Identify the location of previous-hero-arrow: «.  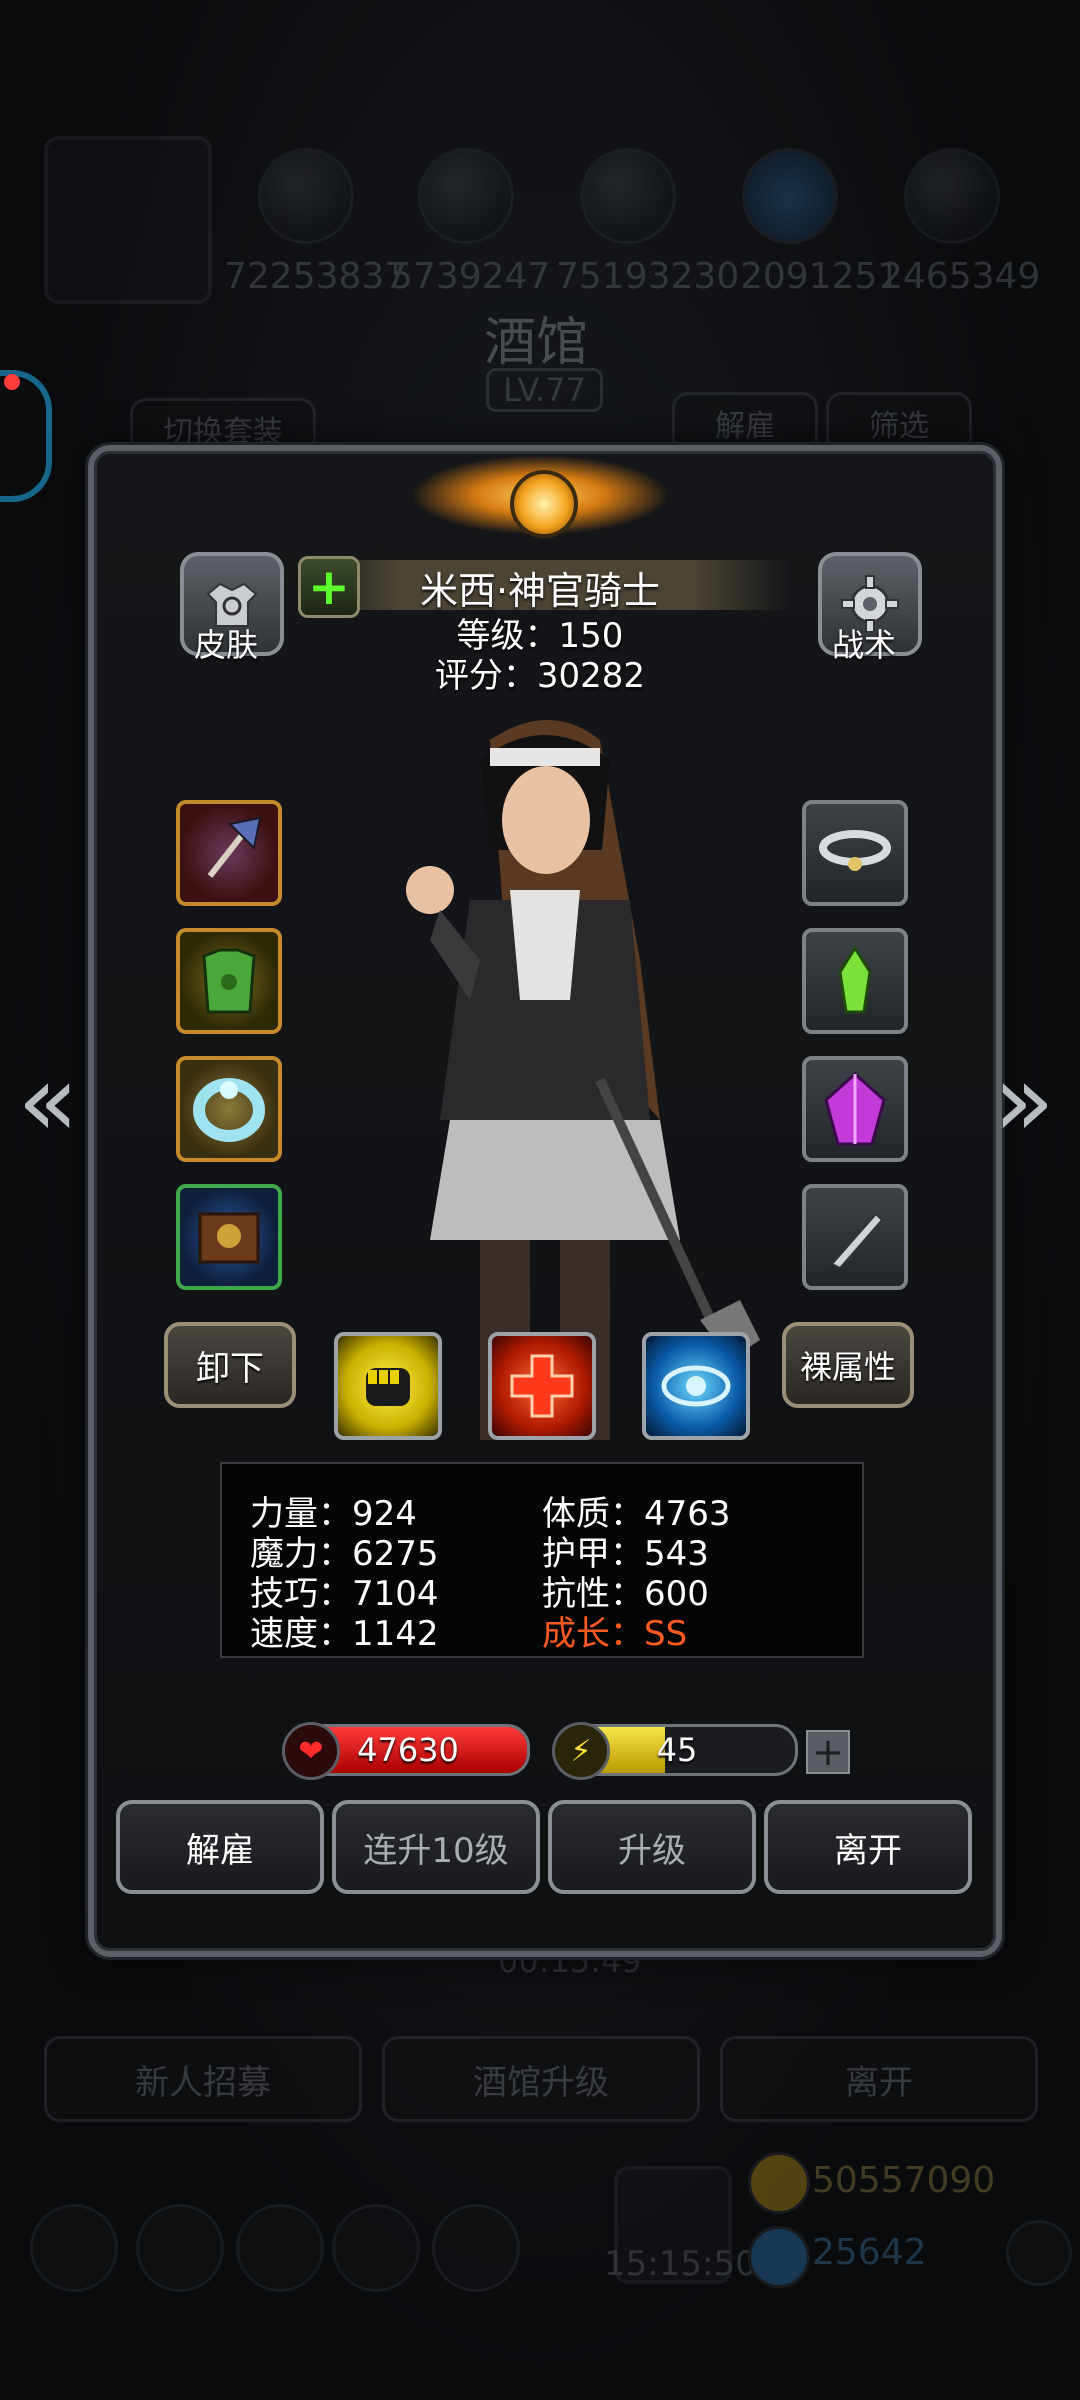
(48, 1100).